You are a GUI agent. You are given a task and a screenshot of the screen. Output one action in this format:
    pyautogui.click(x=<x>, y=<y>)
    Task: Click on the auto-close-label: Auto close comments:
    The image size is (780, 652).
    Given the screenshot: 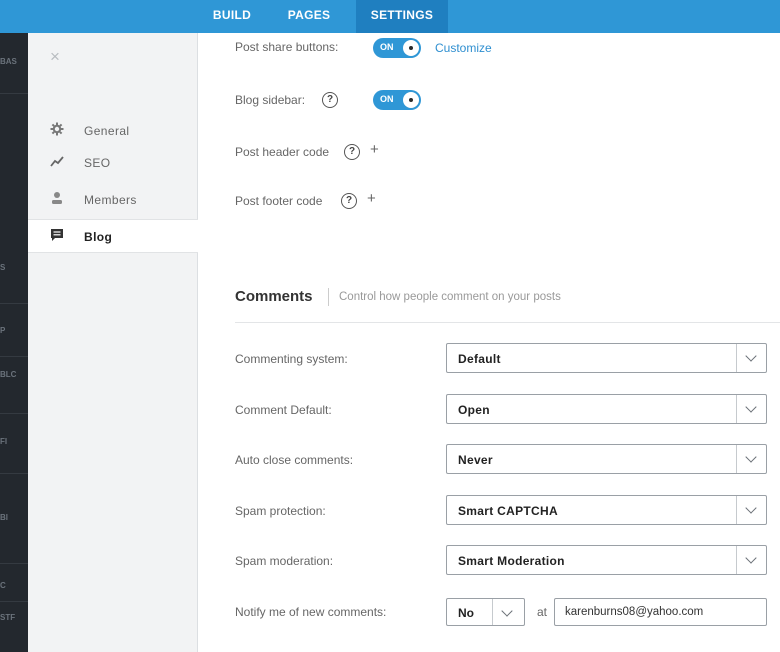 What is the action you would take?
    pyautogui.click(x=294, y=460)
    